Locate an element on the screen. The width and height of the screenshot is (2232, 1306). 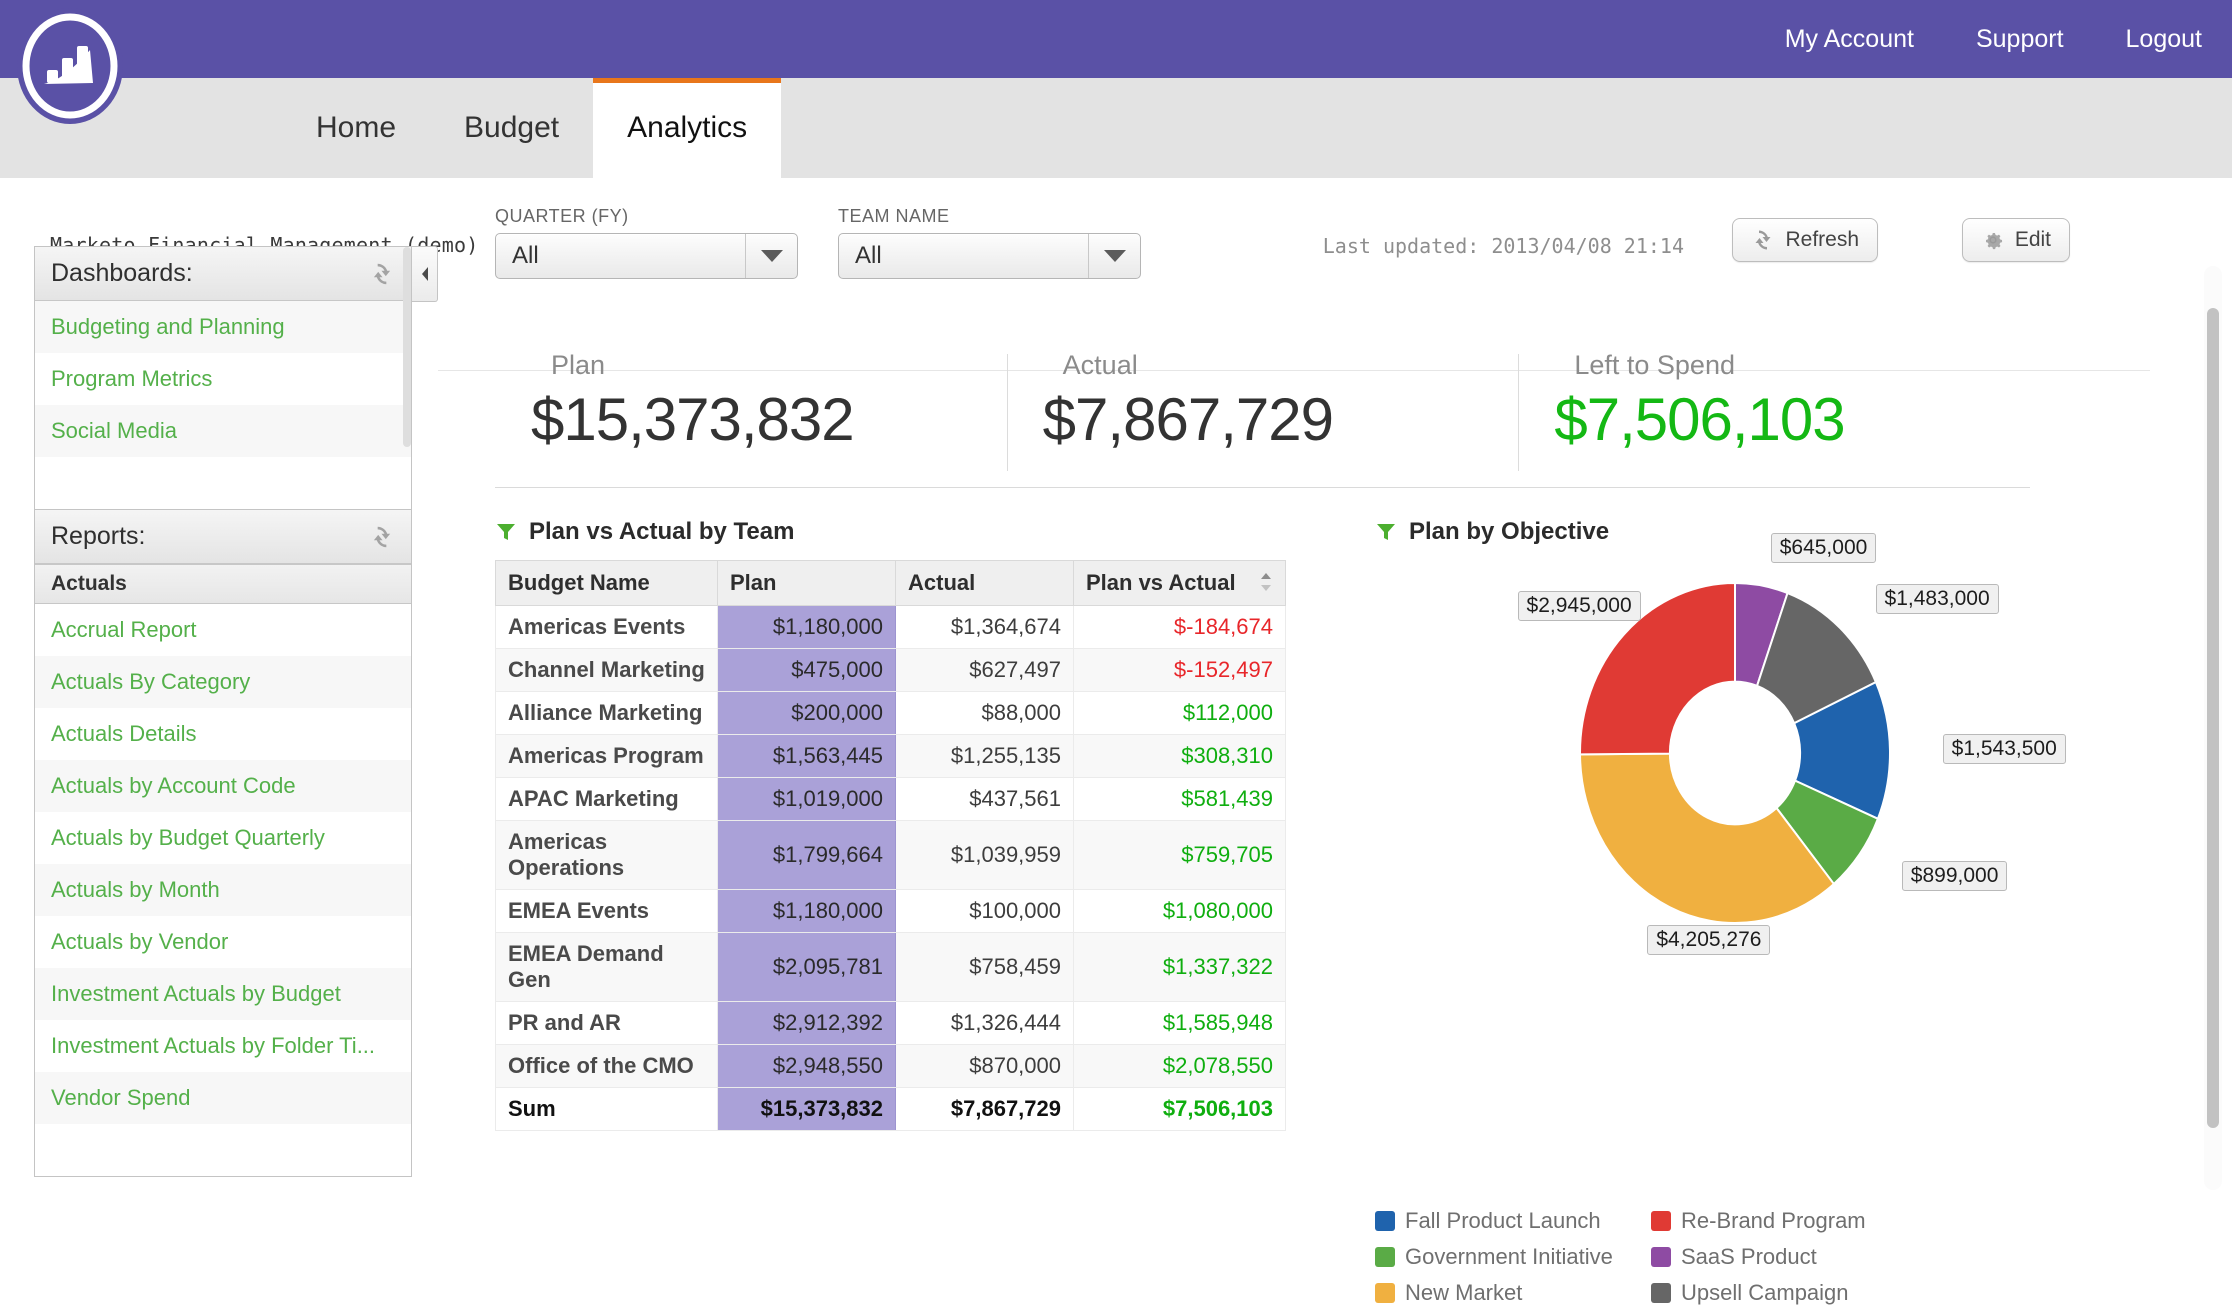
reports-group-actuals: Actuals is located at coordinates (223, 584).